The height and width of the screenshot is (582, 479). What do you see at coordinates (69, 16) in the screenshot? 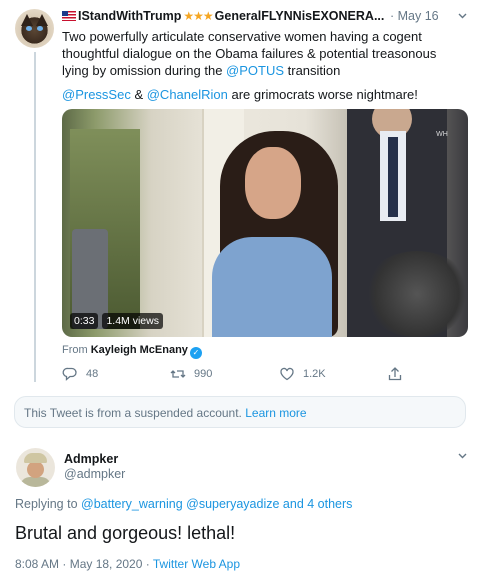
I see `us-flag-icon` at bounding box center [69, 16].